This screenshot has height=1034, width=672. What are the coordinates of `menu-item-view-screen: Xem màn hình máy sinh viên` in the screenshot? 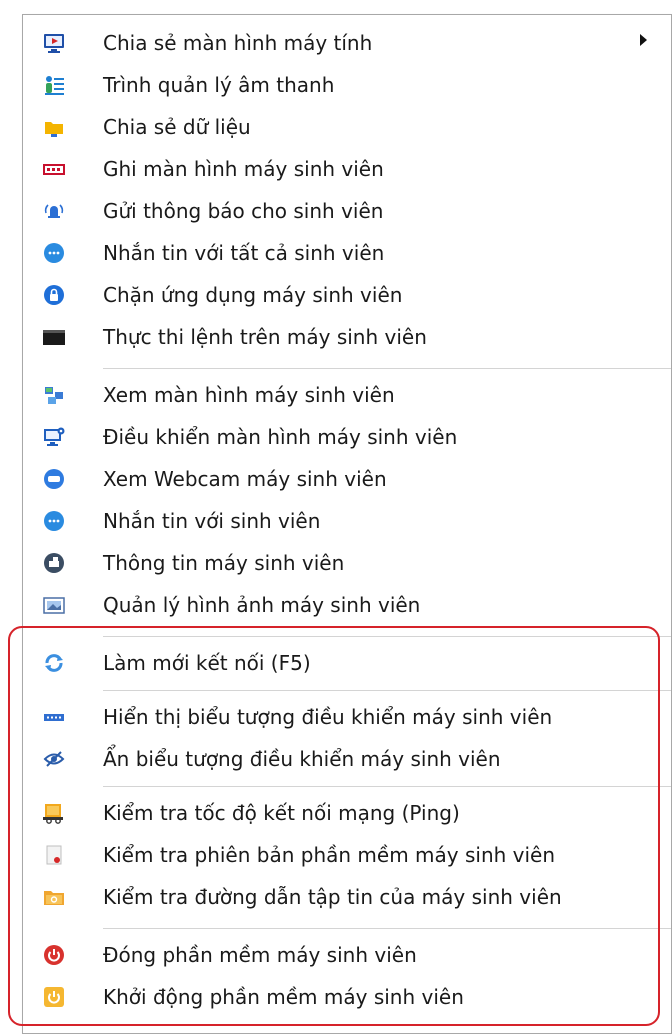 It's located at (347, 395).